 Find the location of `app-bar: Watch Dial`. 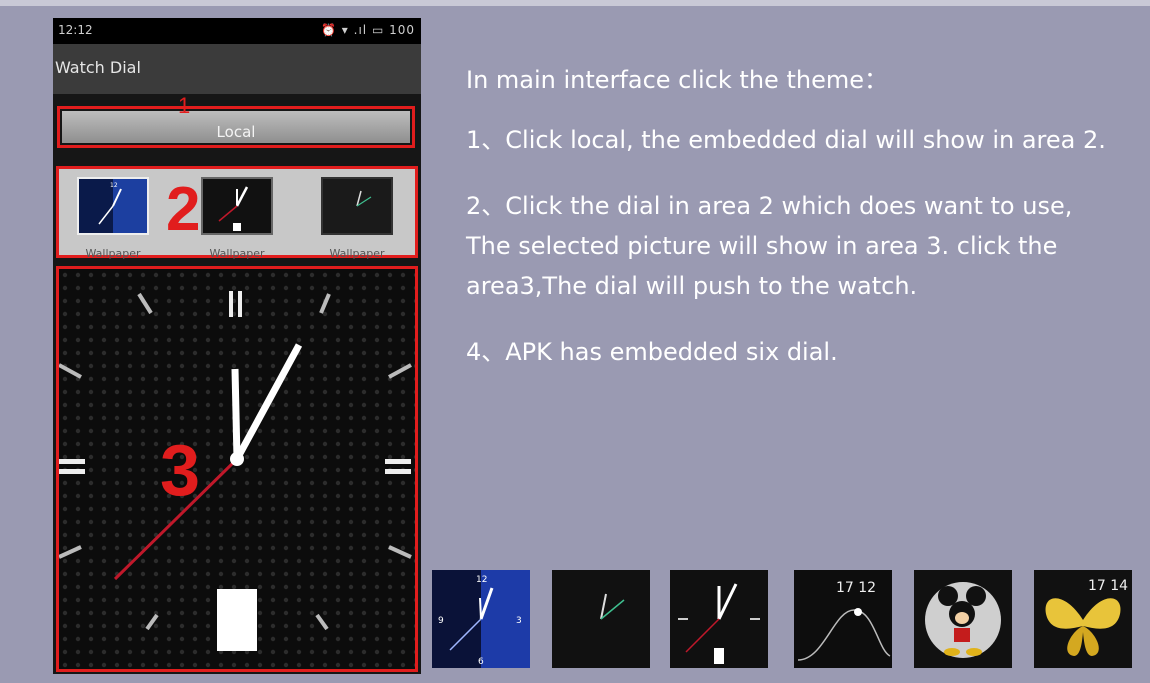

app-bar: Watch Dial is located at coordinates (237, 69).